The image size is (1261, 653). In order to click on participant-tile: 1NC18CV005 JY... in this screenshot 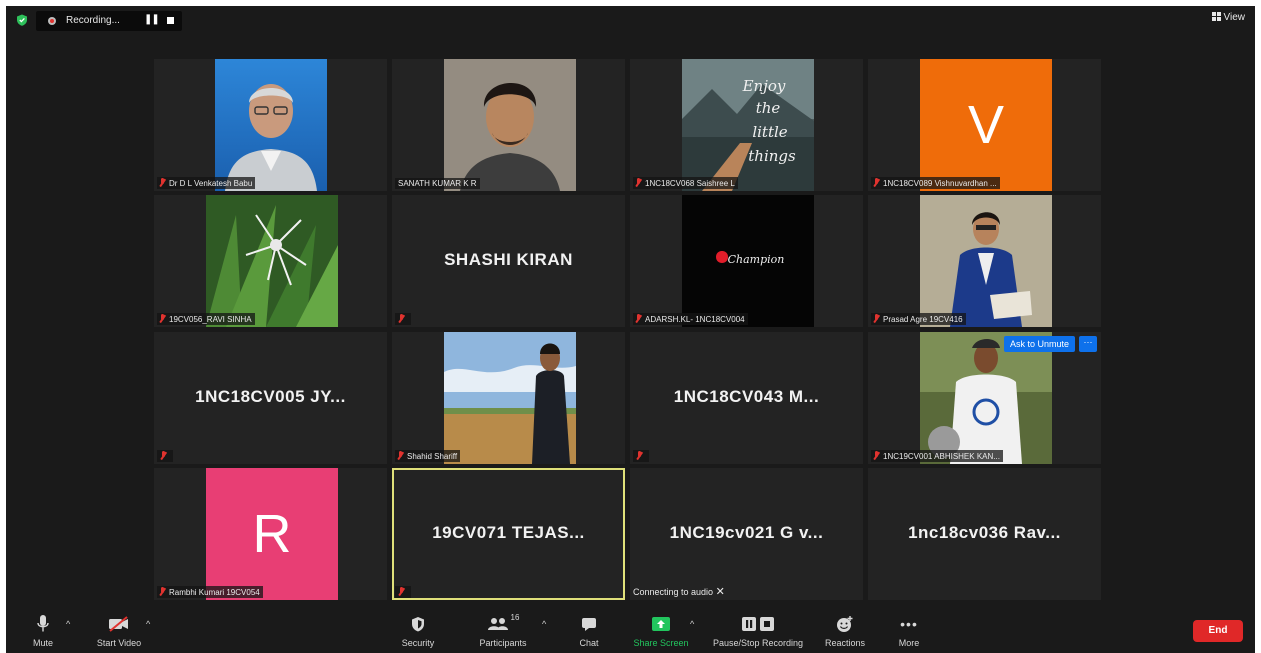, I will do `click(270, 398)`.